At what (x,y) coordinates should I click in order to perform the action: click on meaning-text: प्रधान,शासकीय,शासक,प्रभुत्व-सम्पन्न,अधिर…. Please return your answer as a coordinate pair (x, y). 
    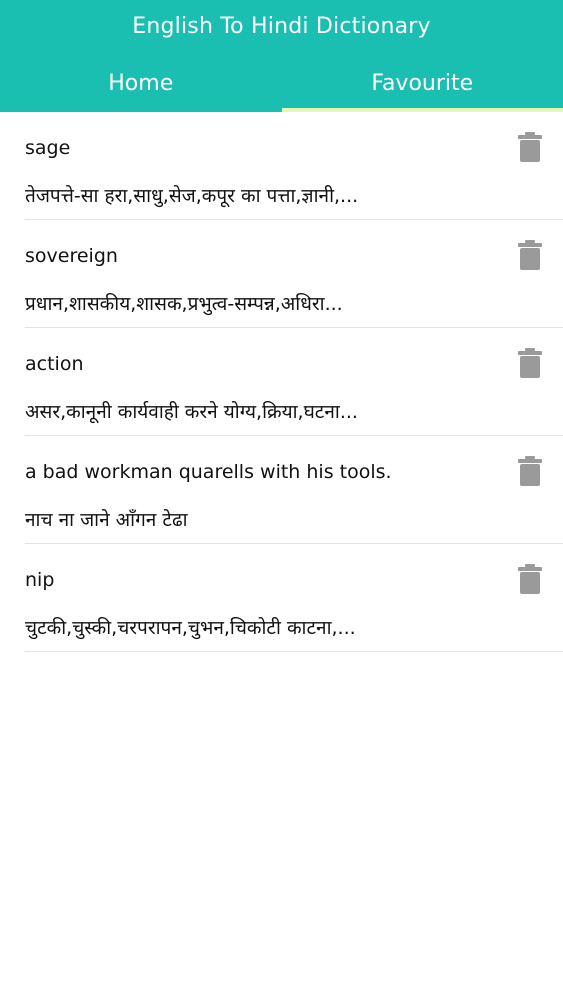
    Looking at the image, I should click on (184, 304).